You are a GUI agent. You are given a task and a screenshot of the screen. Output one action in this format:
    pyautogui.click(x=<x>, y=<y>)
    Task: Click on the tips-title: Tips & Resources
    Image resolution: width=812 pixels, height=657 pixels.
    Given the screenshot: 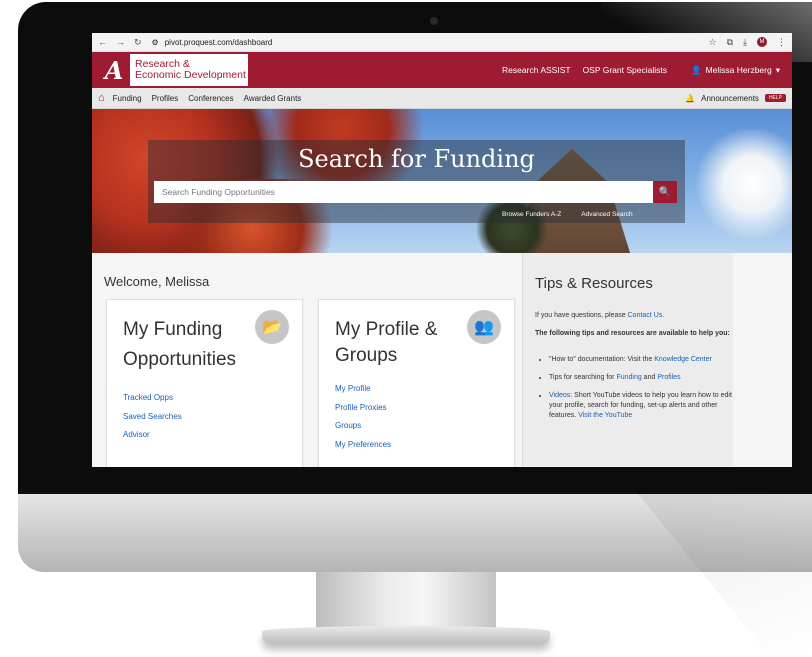 What is the action you would take?
    pyautogui.click(x=594, y=283)
    